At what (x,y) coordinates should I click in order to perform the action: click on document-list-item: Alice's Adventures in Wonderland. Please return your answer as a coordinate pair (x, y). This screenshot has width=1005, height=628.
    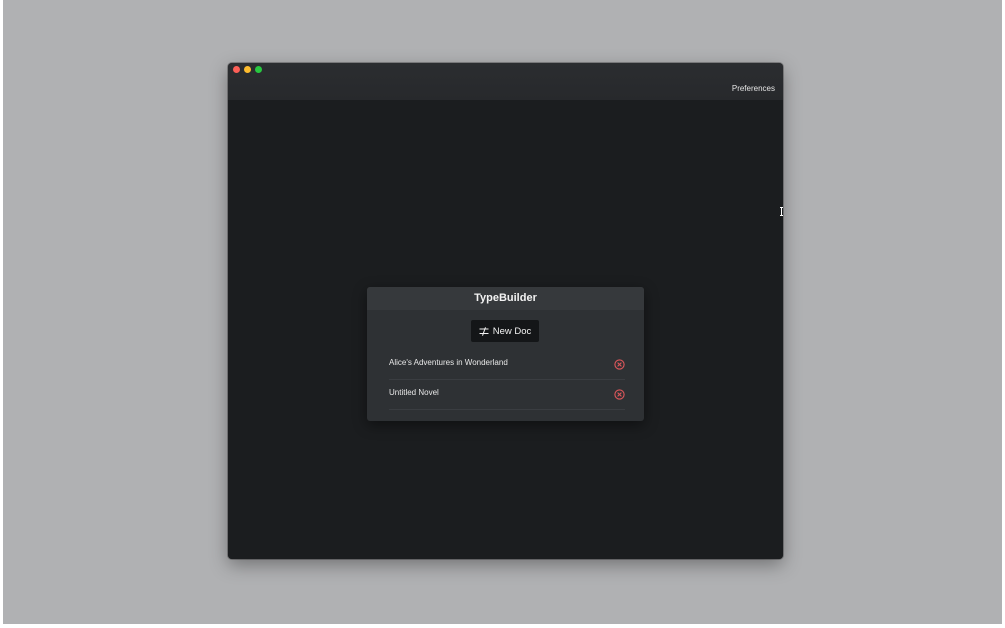
    Looking at the image, I should click on (507, 365).